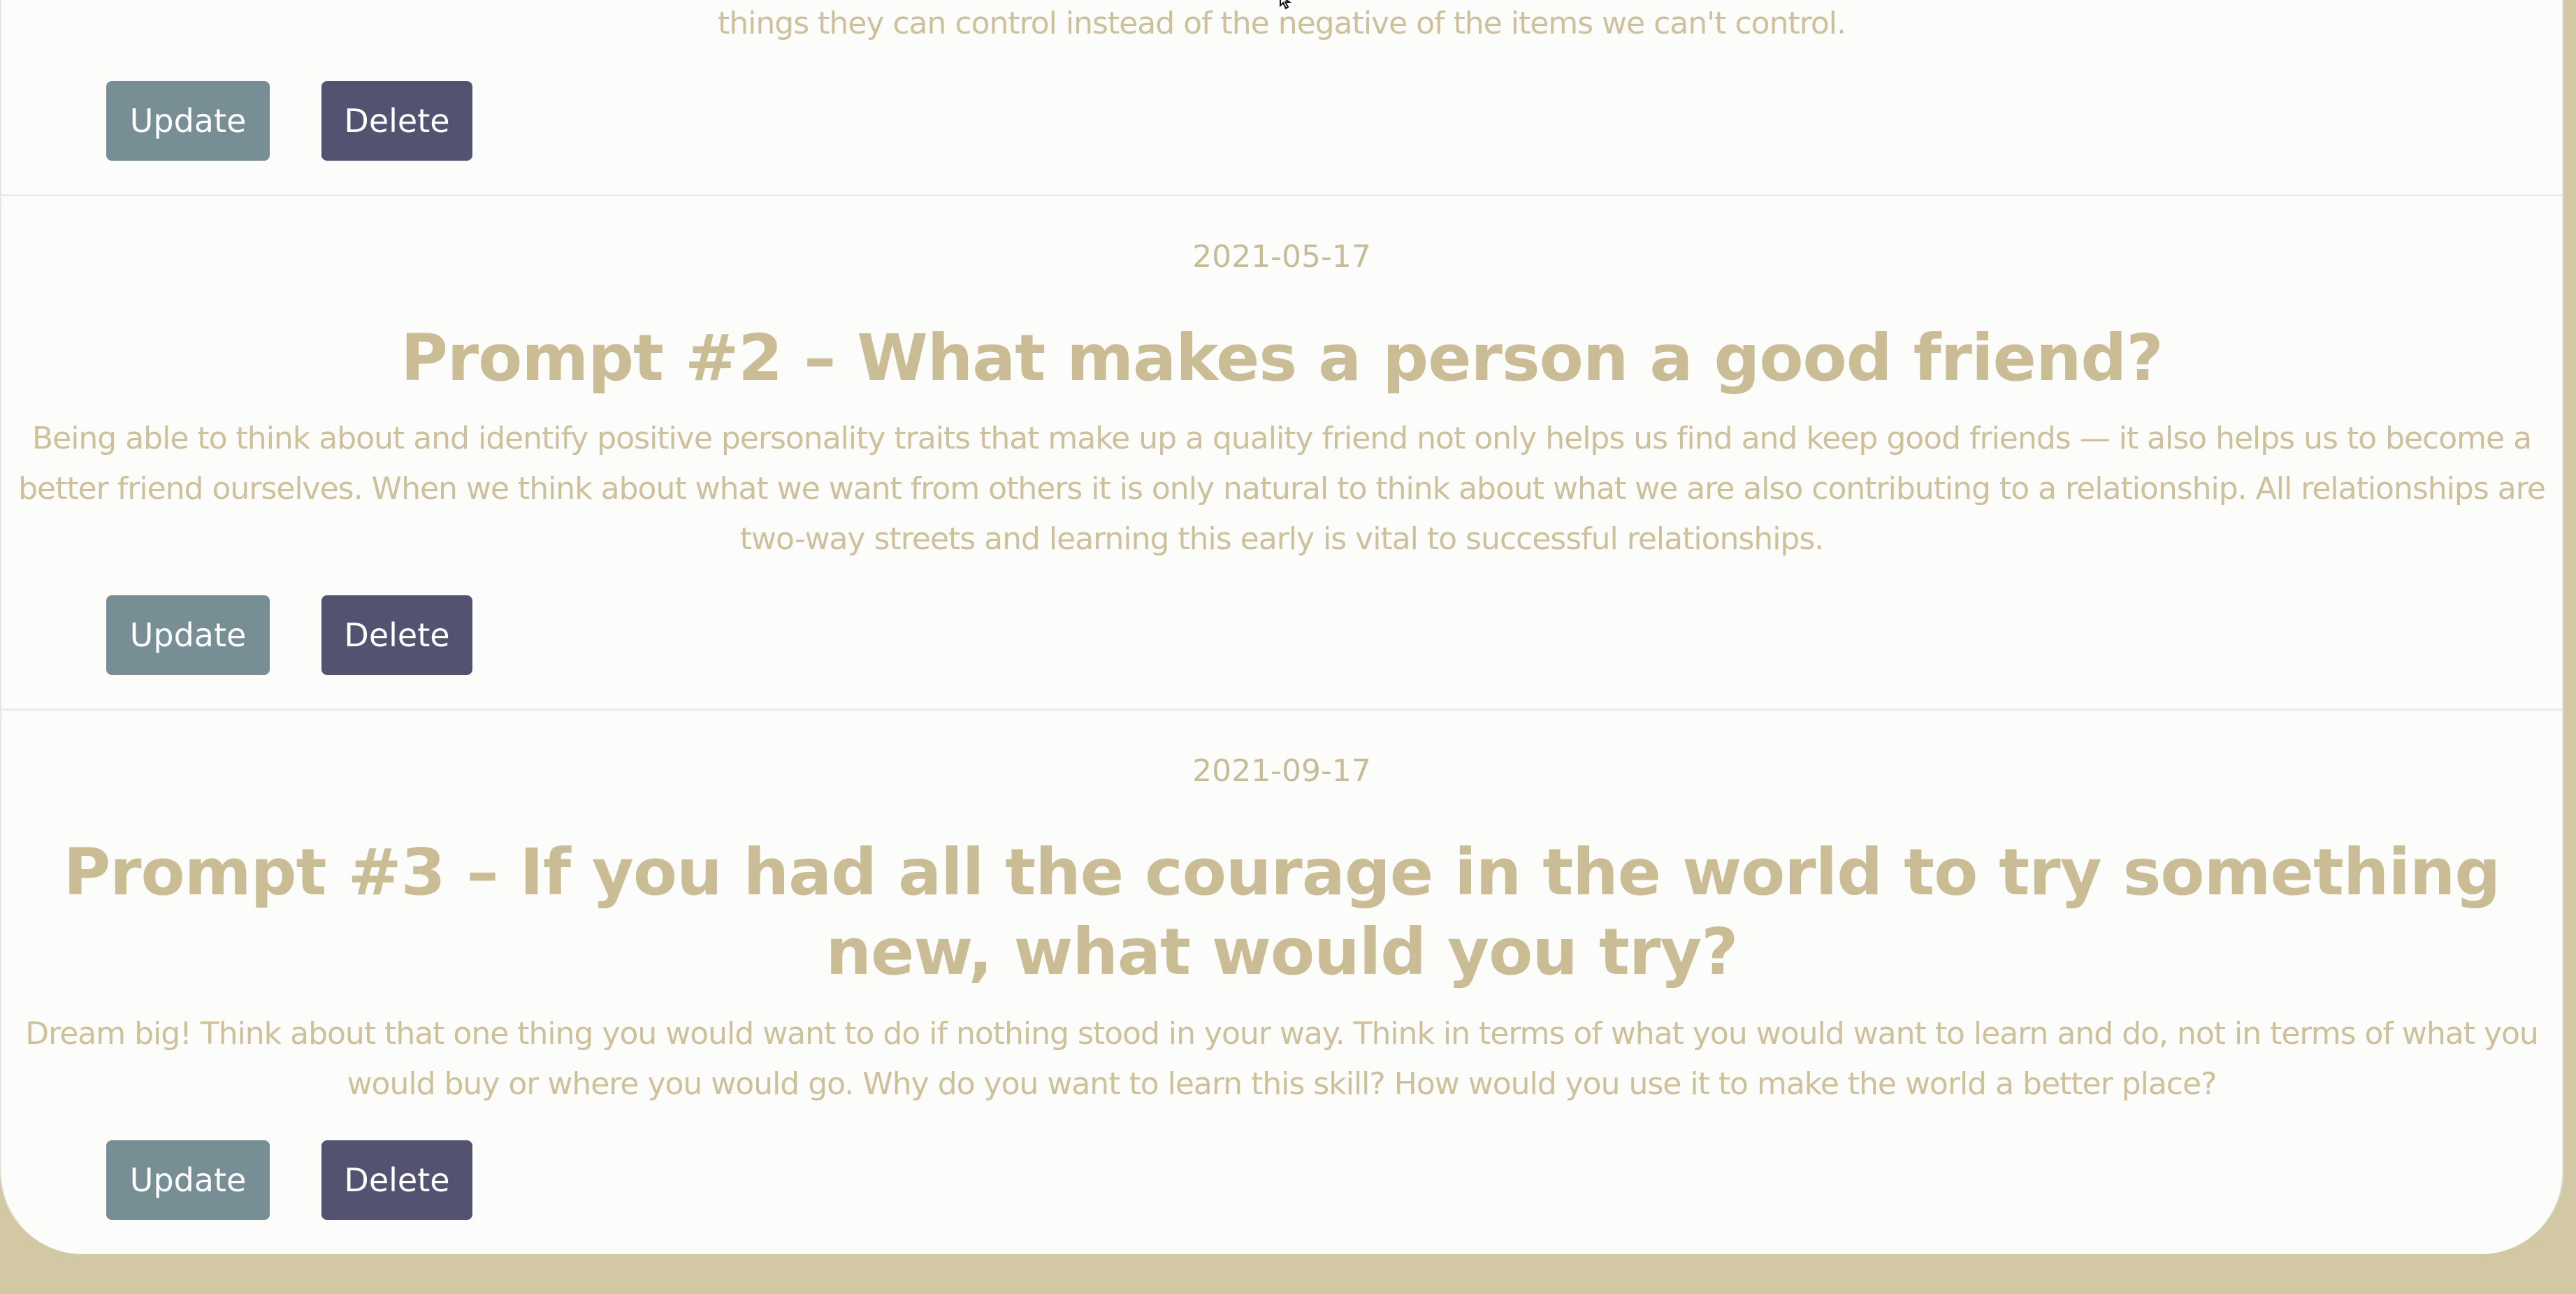  What do you see at coordinates (1281, 257) in the screenshot?
I see `prompt-date: 2021-05-17` at bounding box center [1281, 257].